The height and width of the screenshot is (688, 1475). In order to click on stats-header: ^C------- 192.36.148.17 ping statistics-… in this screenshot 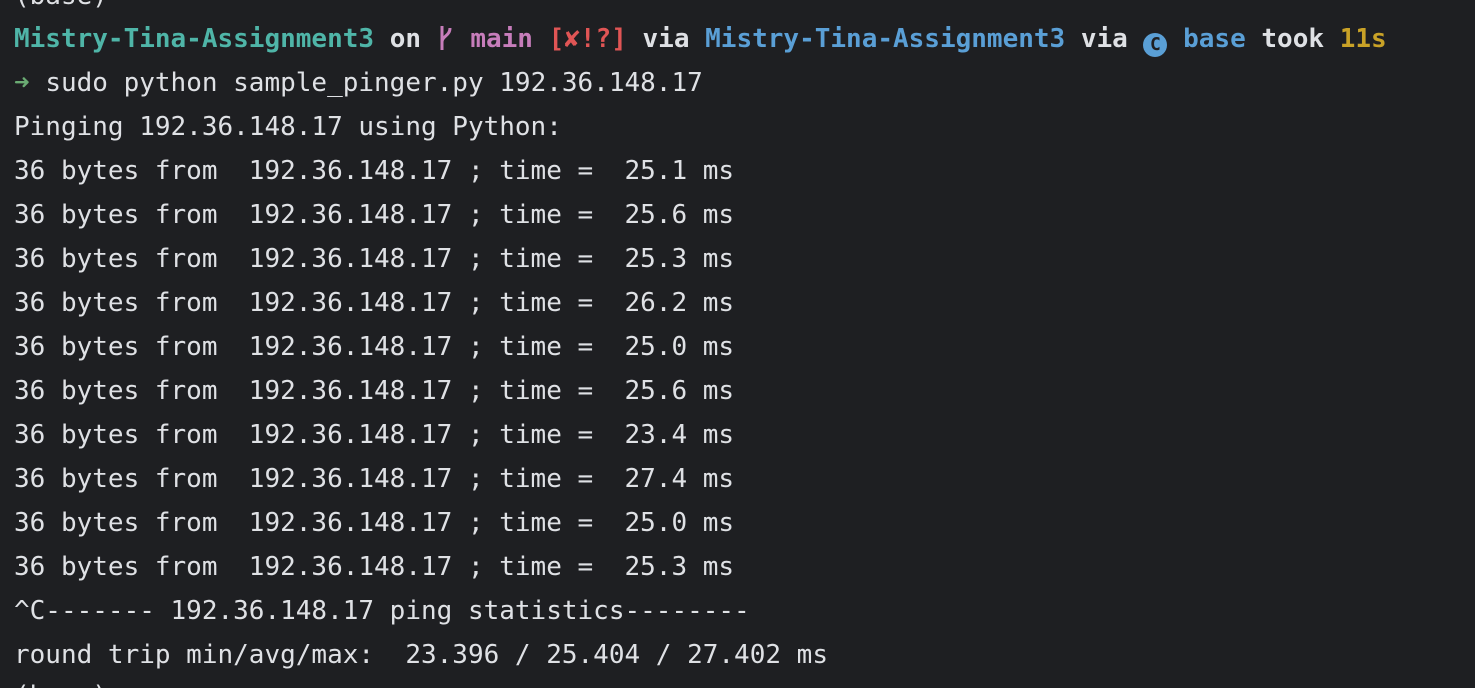, I will do `click(382, 611)`.